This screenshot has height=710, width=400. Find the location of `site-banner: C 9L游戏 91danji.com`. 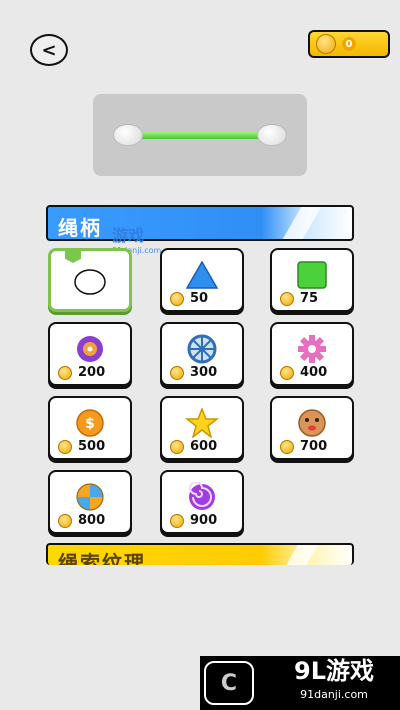

site-banner: C 9L游戏 91danji.com is located at coordinates (300, 683).